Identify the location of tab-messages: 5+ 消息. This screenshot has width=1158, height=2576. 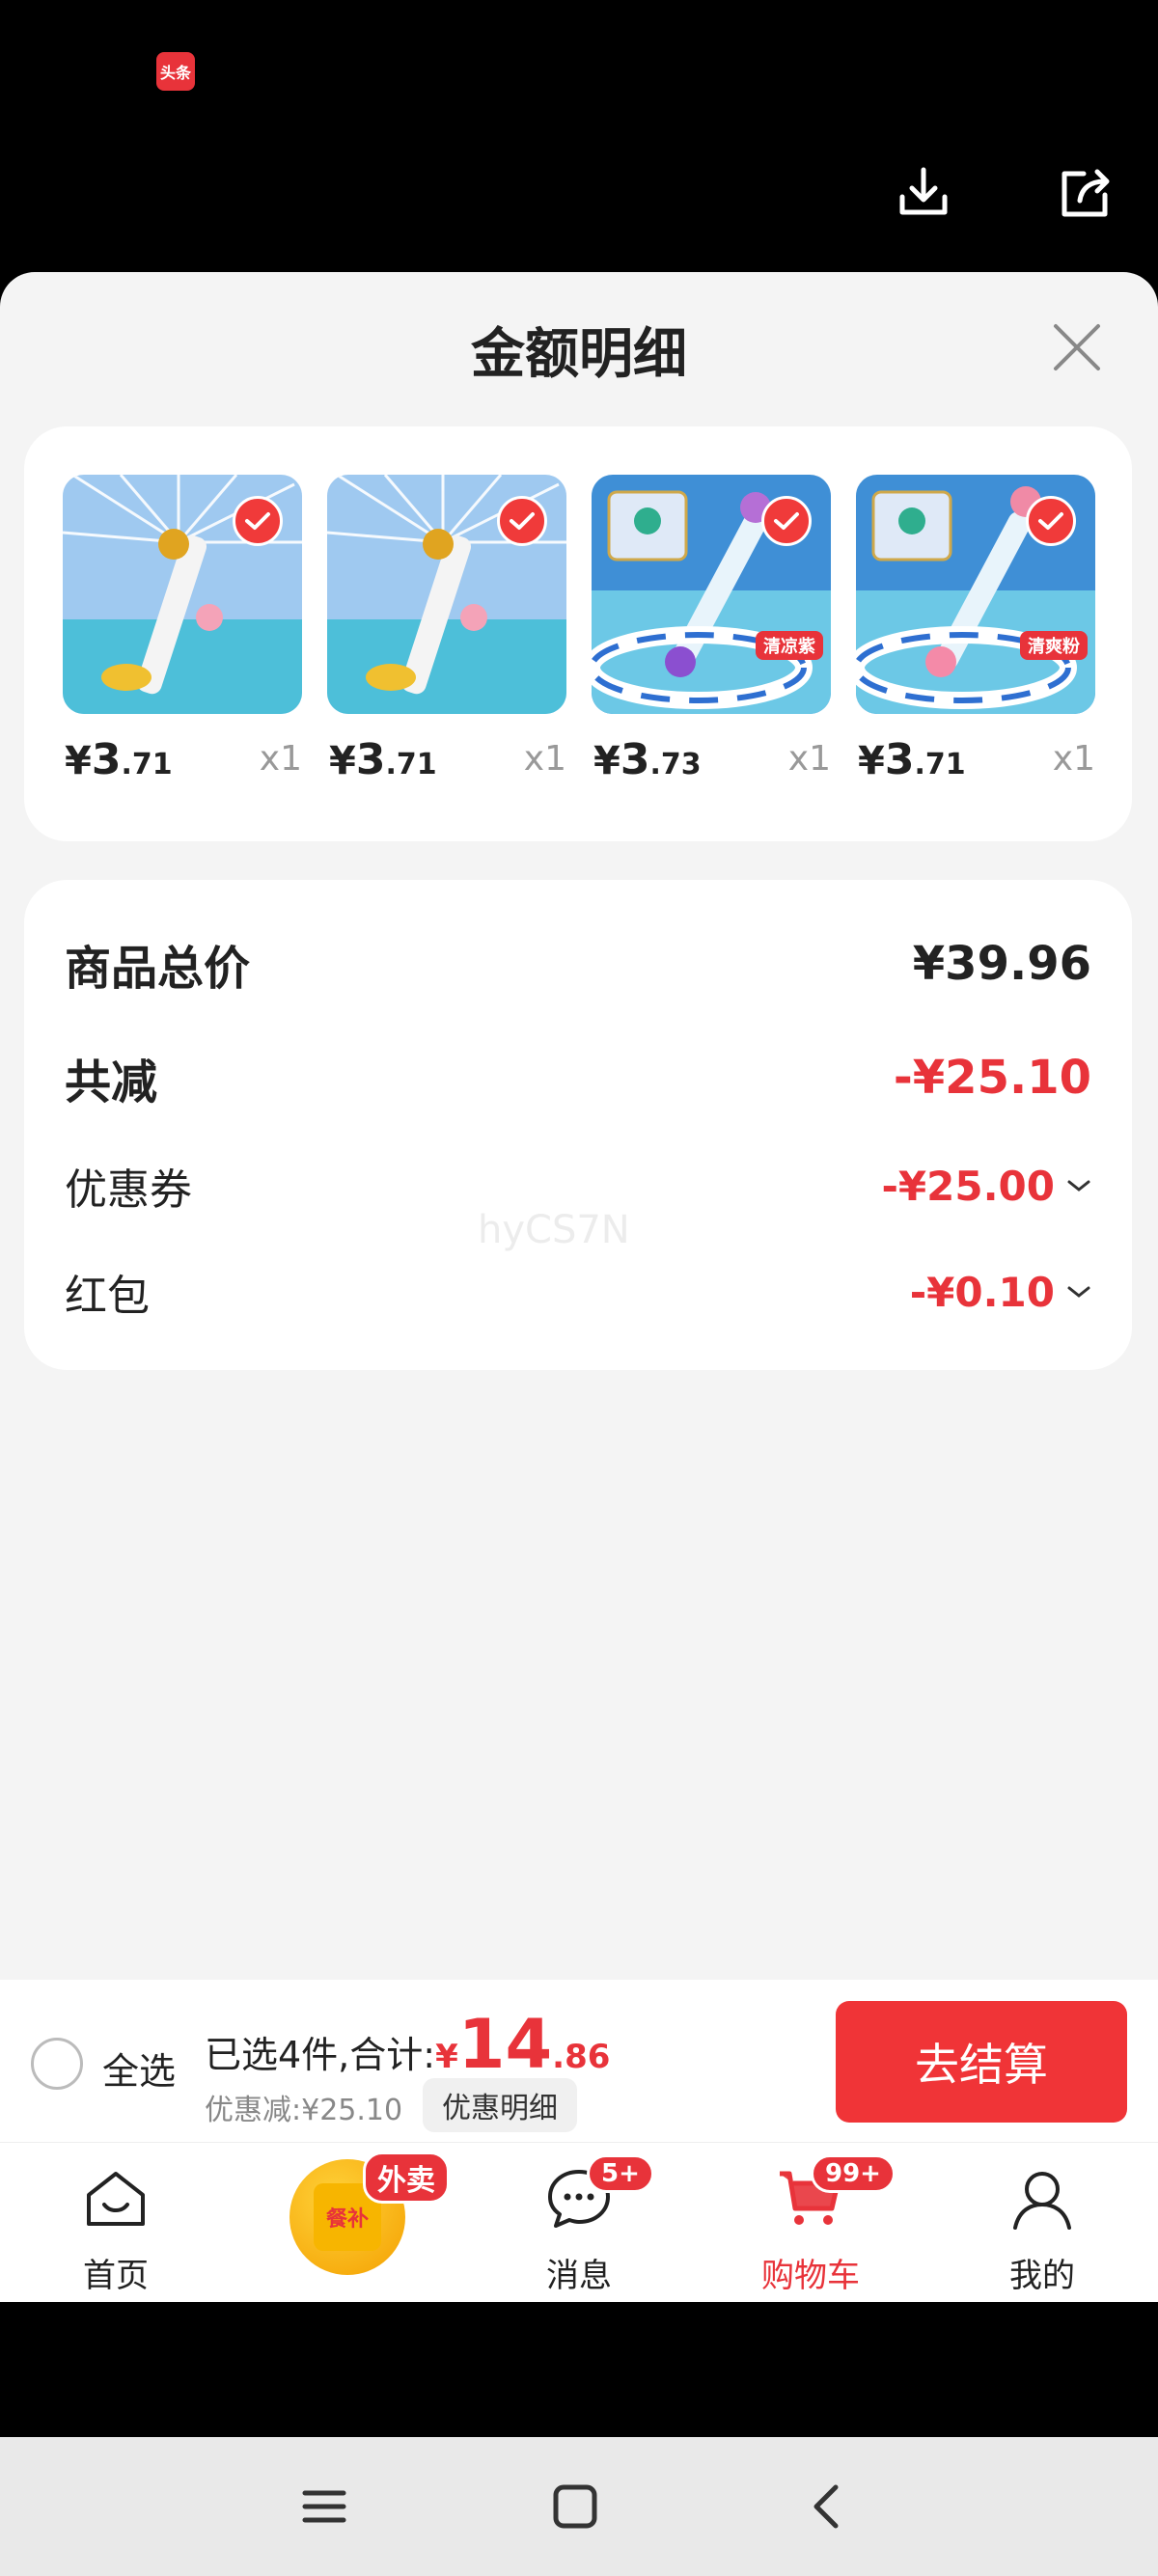
(579, 2223).